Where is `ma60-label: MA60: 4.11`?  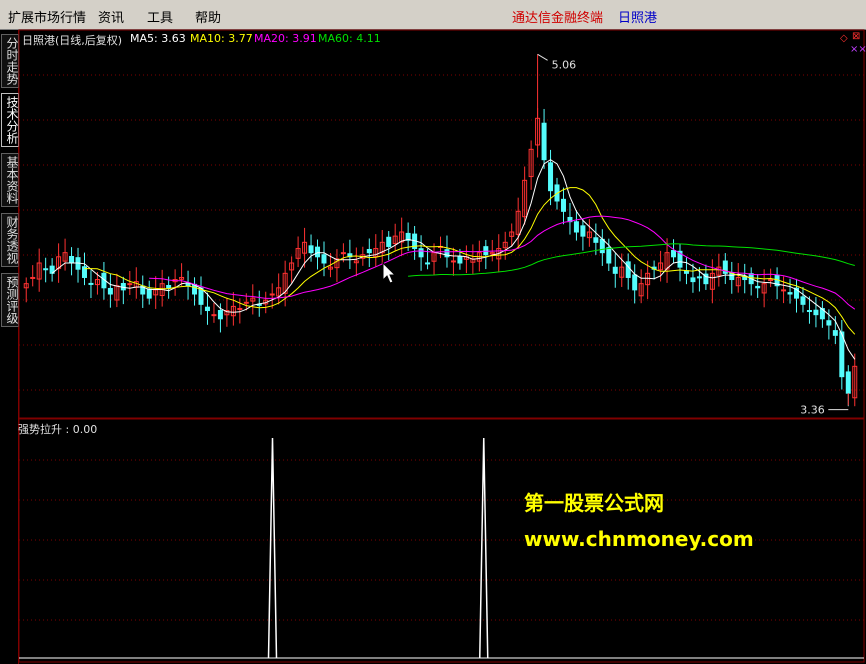
ma60-label: MA60: 4.11 is located at coordinates (349, 38).